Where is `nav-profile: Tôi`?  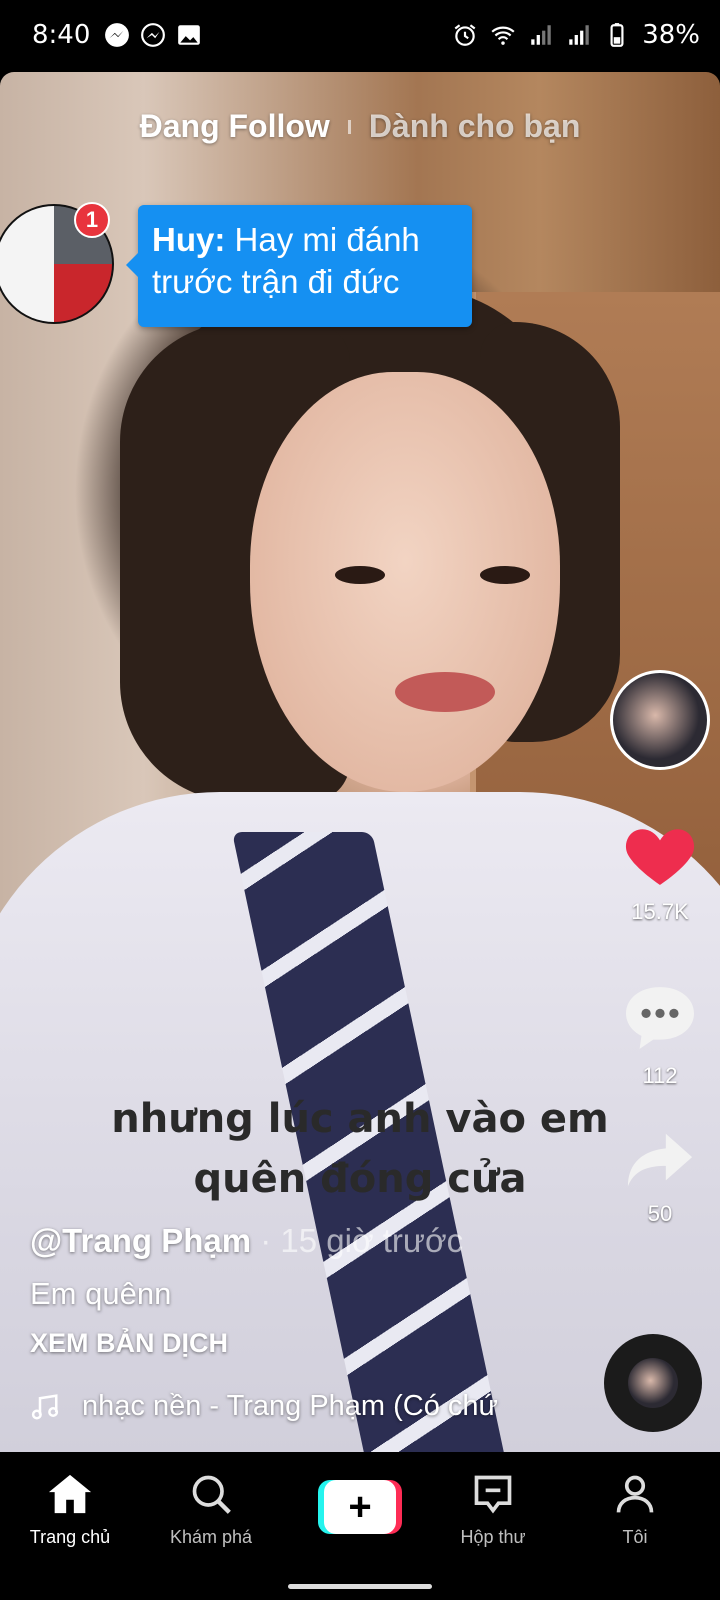
nav-profile: Tôi is located at coordinates (635, 1510).